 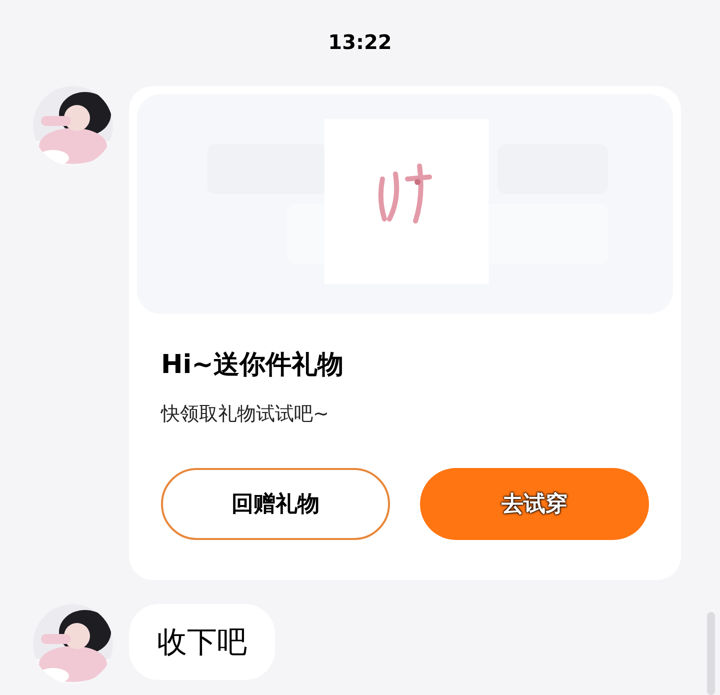 What do you see at coordinates (275, 504) in the screenshot?
I see `return-gift-button: 回赠礼物` at bounding box center [275, 504].